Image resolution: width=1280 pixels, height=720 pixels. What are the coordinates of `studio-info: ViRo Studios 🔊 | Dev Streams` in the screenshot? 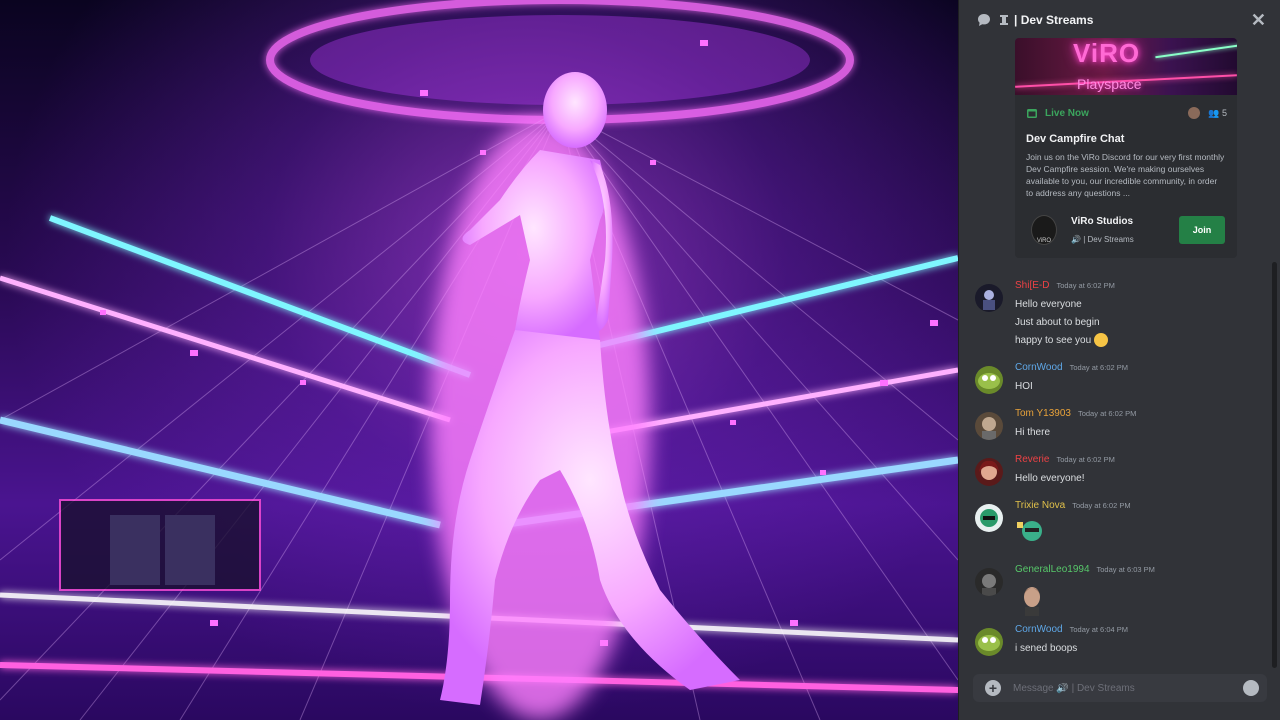 It's located at (1125, 230).